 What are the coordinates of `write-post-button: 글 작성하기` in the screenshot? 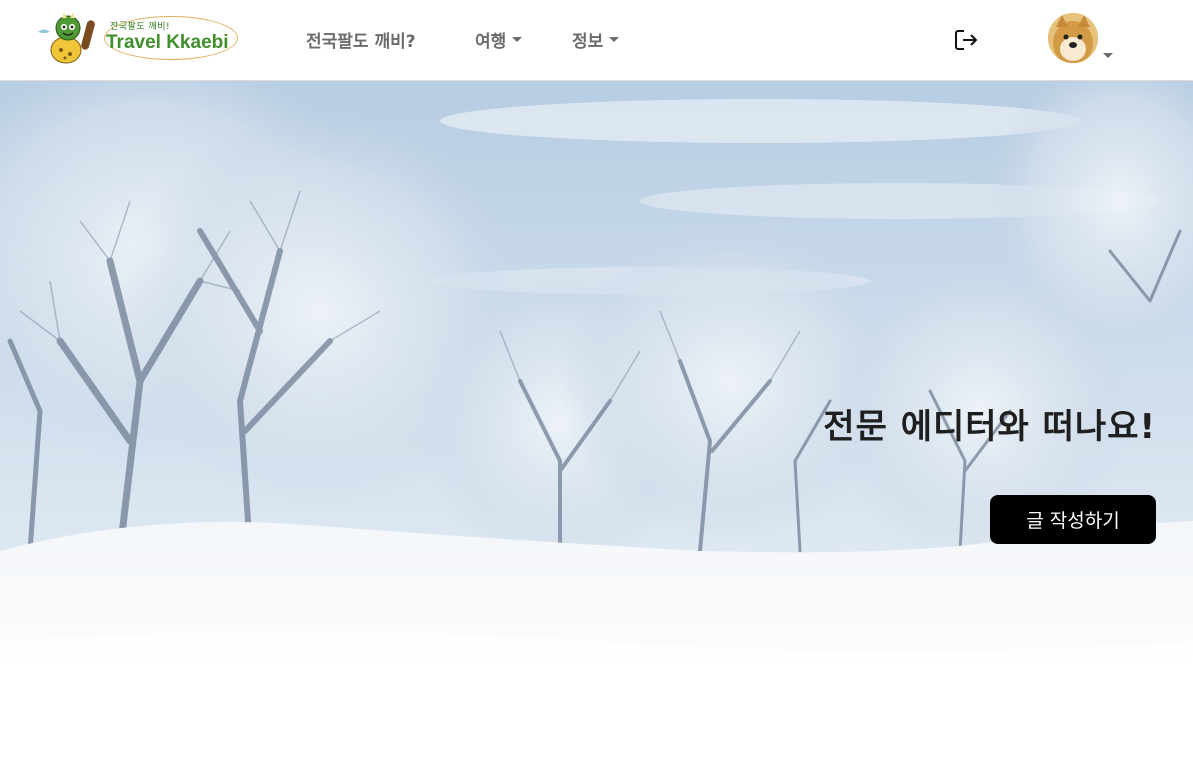 It's located at (1073, 519).